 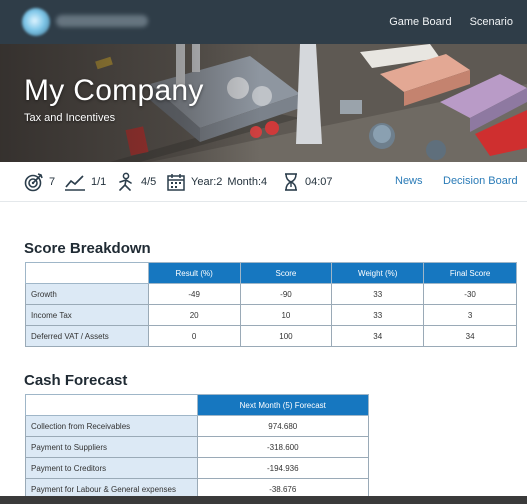 I want to click on stat-time-value: 04:07, so click(x=319, y=182).